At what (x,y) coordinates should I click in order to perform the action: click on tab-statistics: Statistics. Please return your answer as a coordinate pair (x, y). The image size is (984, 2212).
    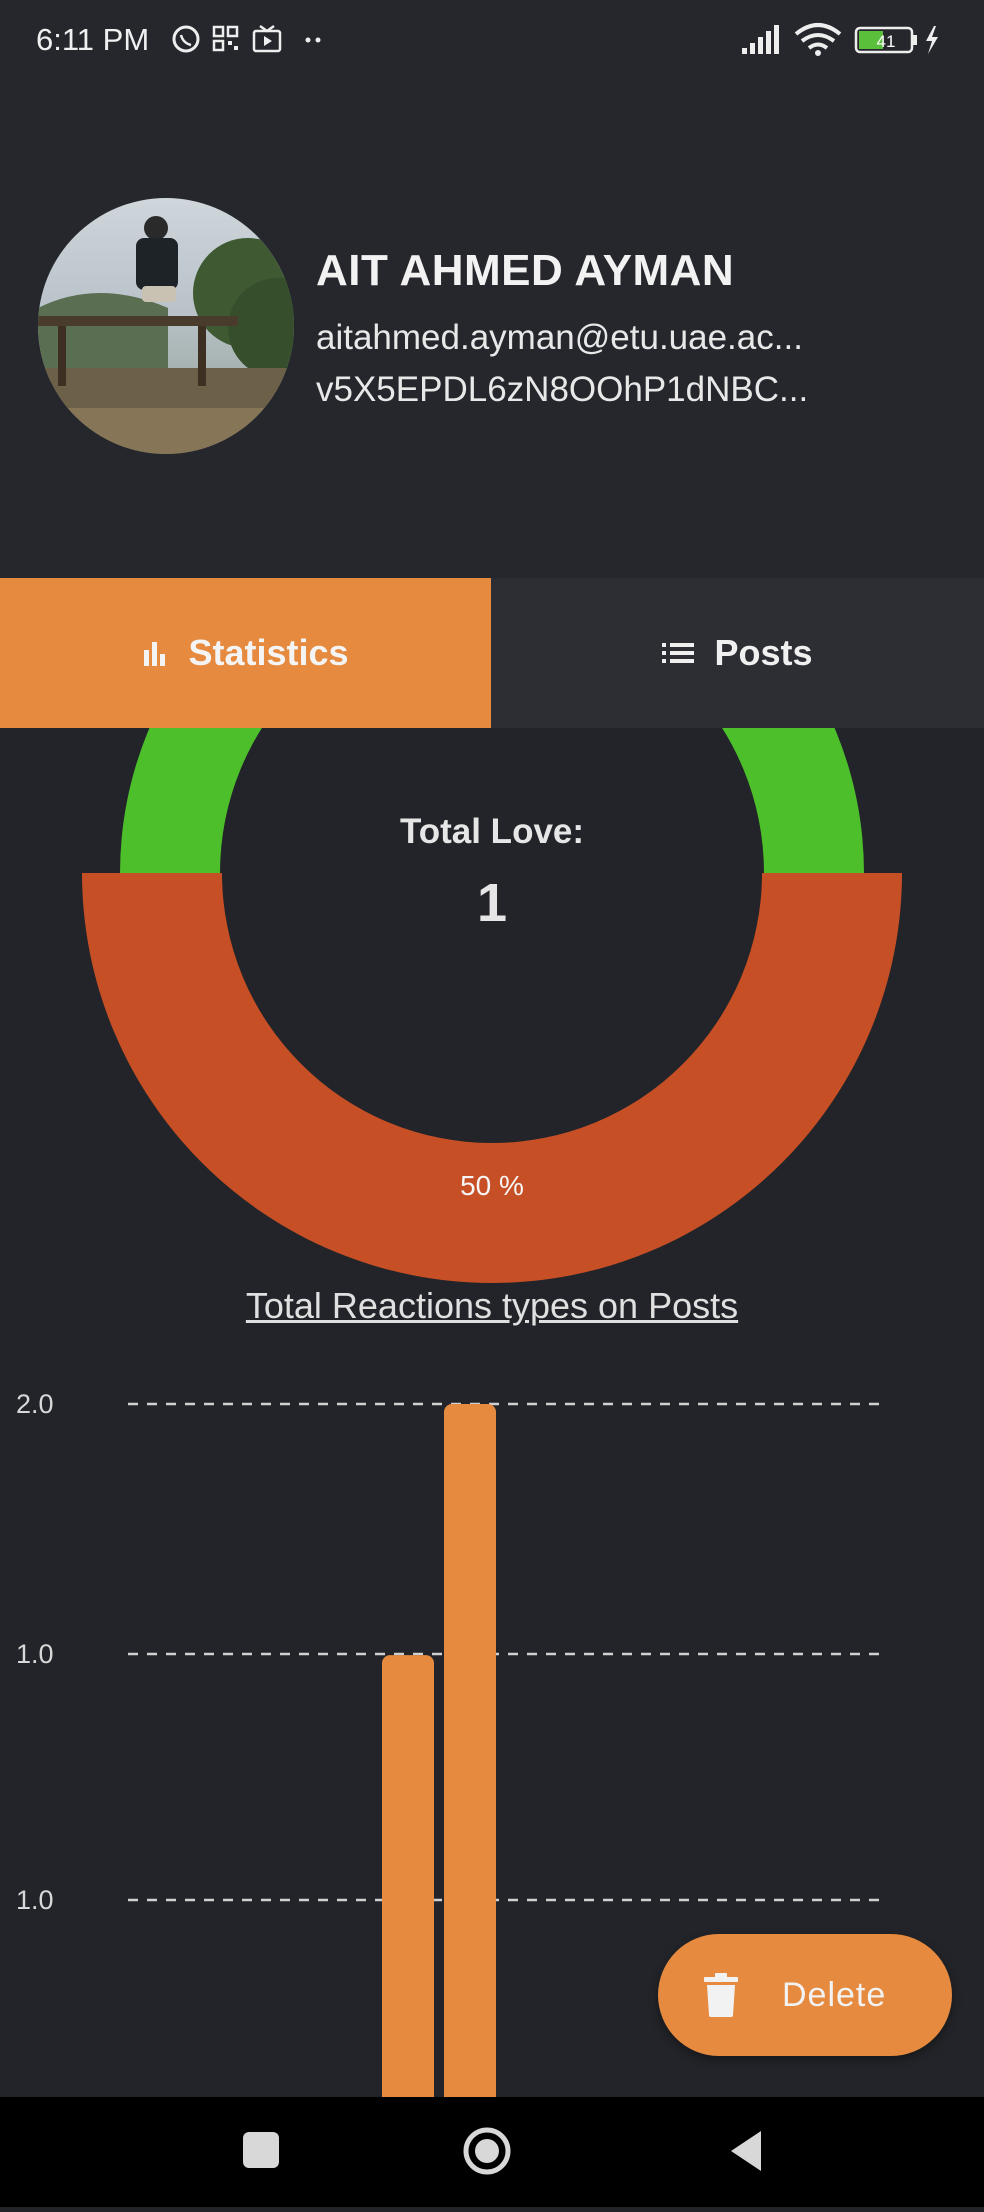
    Looking at the image, I should click on (245, 653).